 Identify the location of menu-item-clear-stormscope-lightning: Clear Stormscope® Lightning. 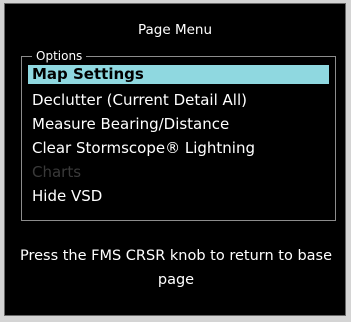
(178, 148).